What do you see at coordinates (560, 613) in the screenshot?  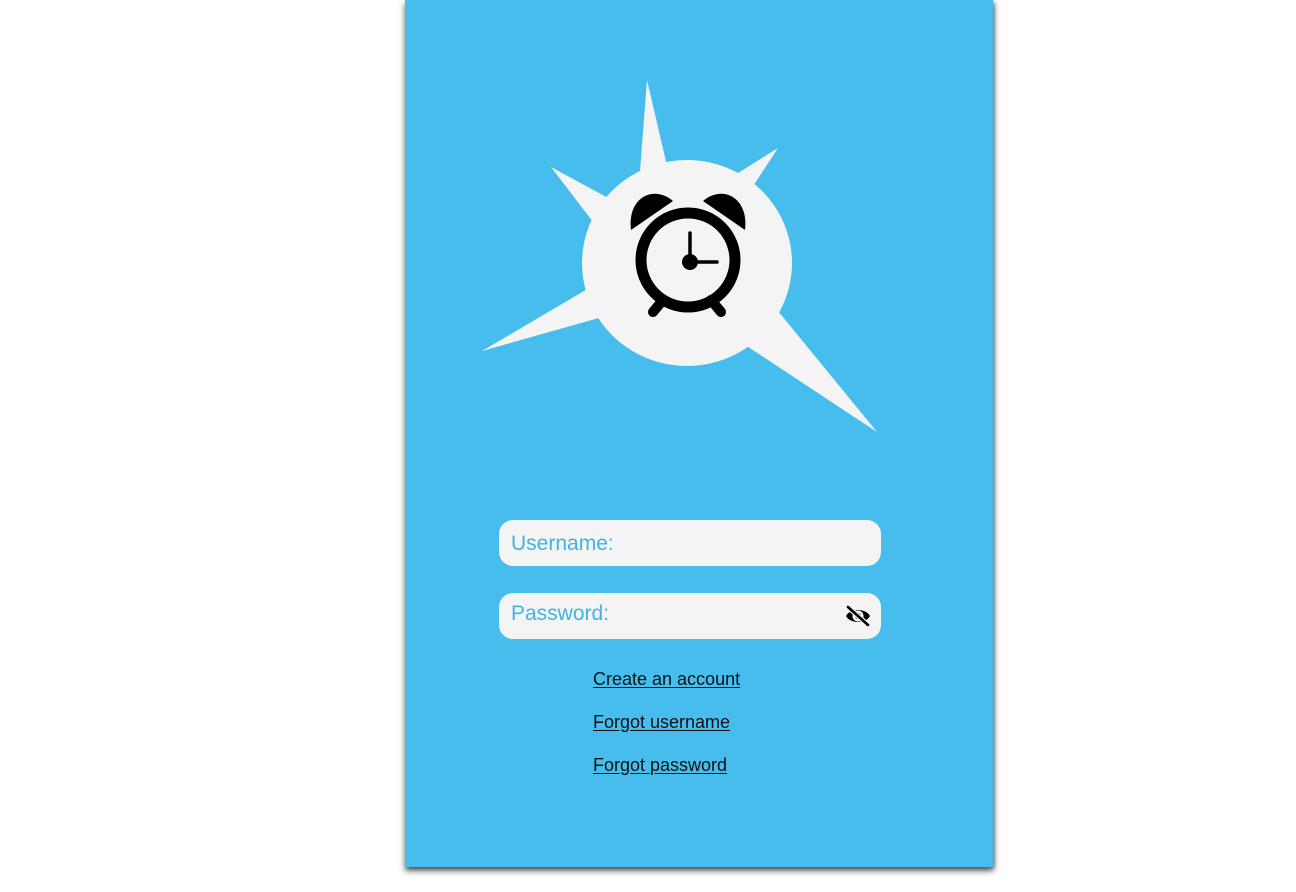 I see `password-placeholder: Password:` at bounding box center [560, 613].